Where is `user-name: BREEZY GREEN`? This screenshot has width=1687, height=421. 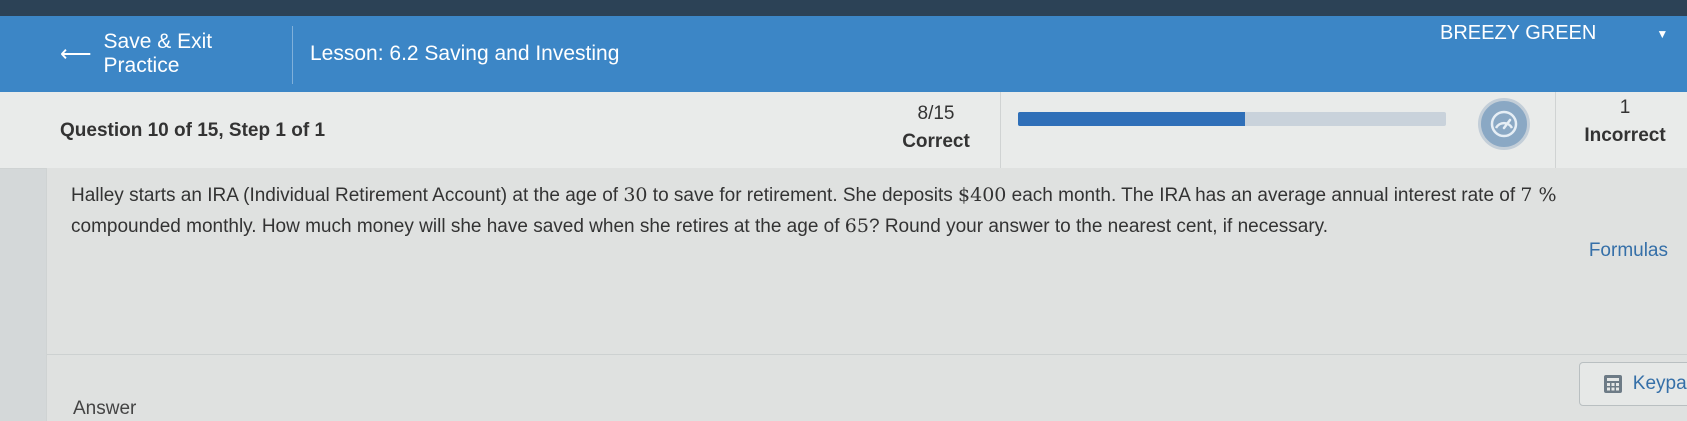 user-name: BREEZY GREEN is located at coordinates (1518, 33).